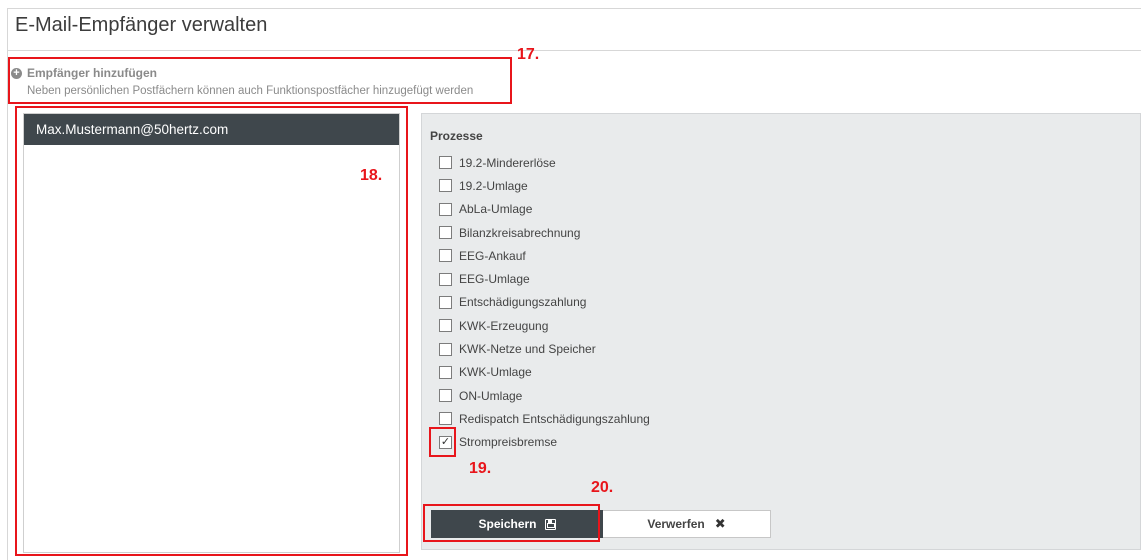 This screenshot has width=1141, height=560. What do you see at coordinates (544, 395) in the screenshot?
I see `process-item: ON-Umlage` at bounding box center [544, 395].